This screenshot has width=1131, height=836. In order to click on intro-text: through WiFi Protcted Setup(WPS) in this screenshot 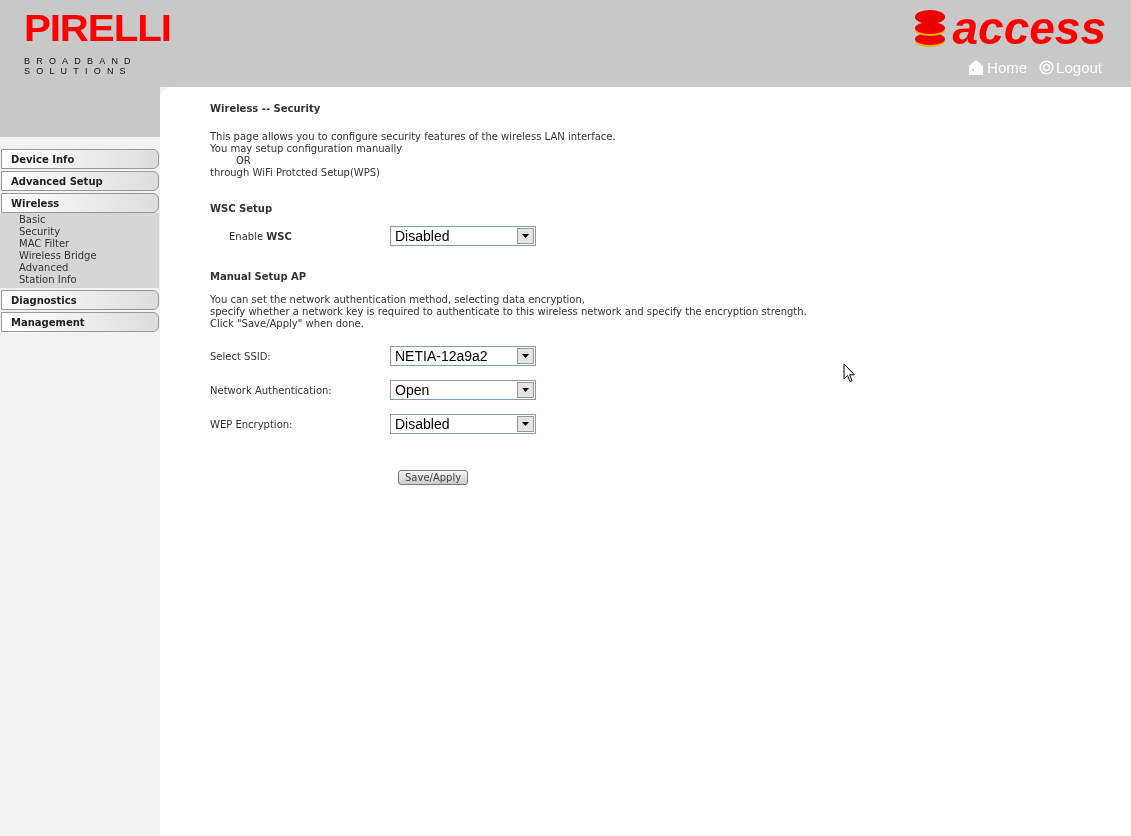, I will do `click(295, 173)`.